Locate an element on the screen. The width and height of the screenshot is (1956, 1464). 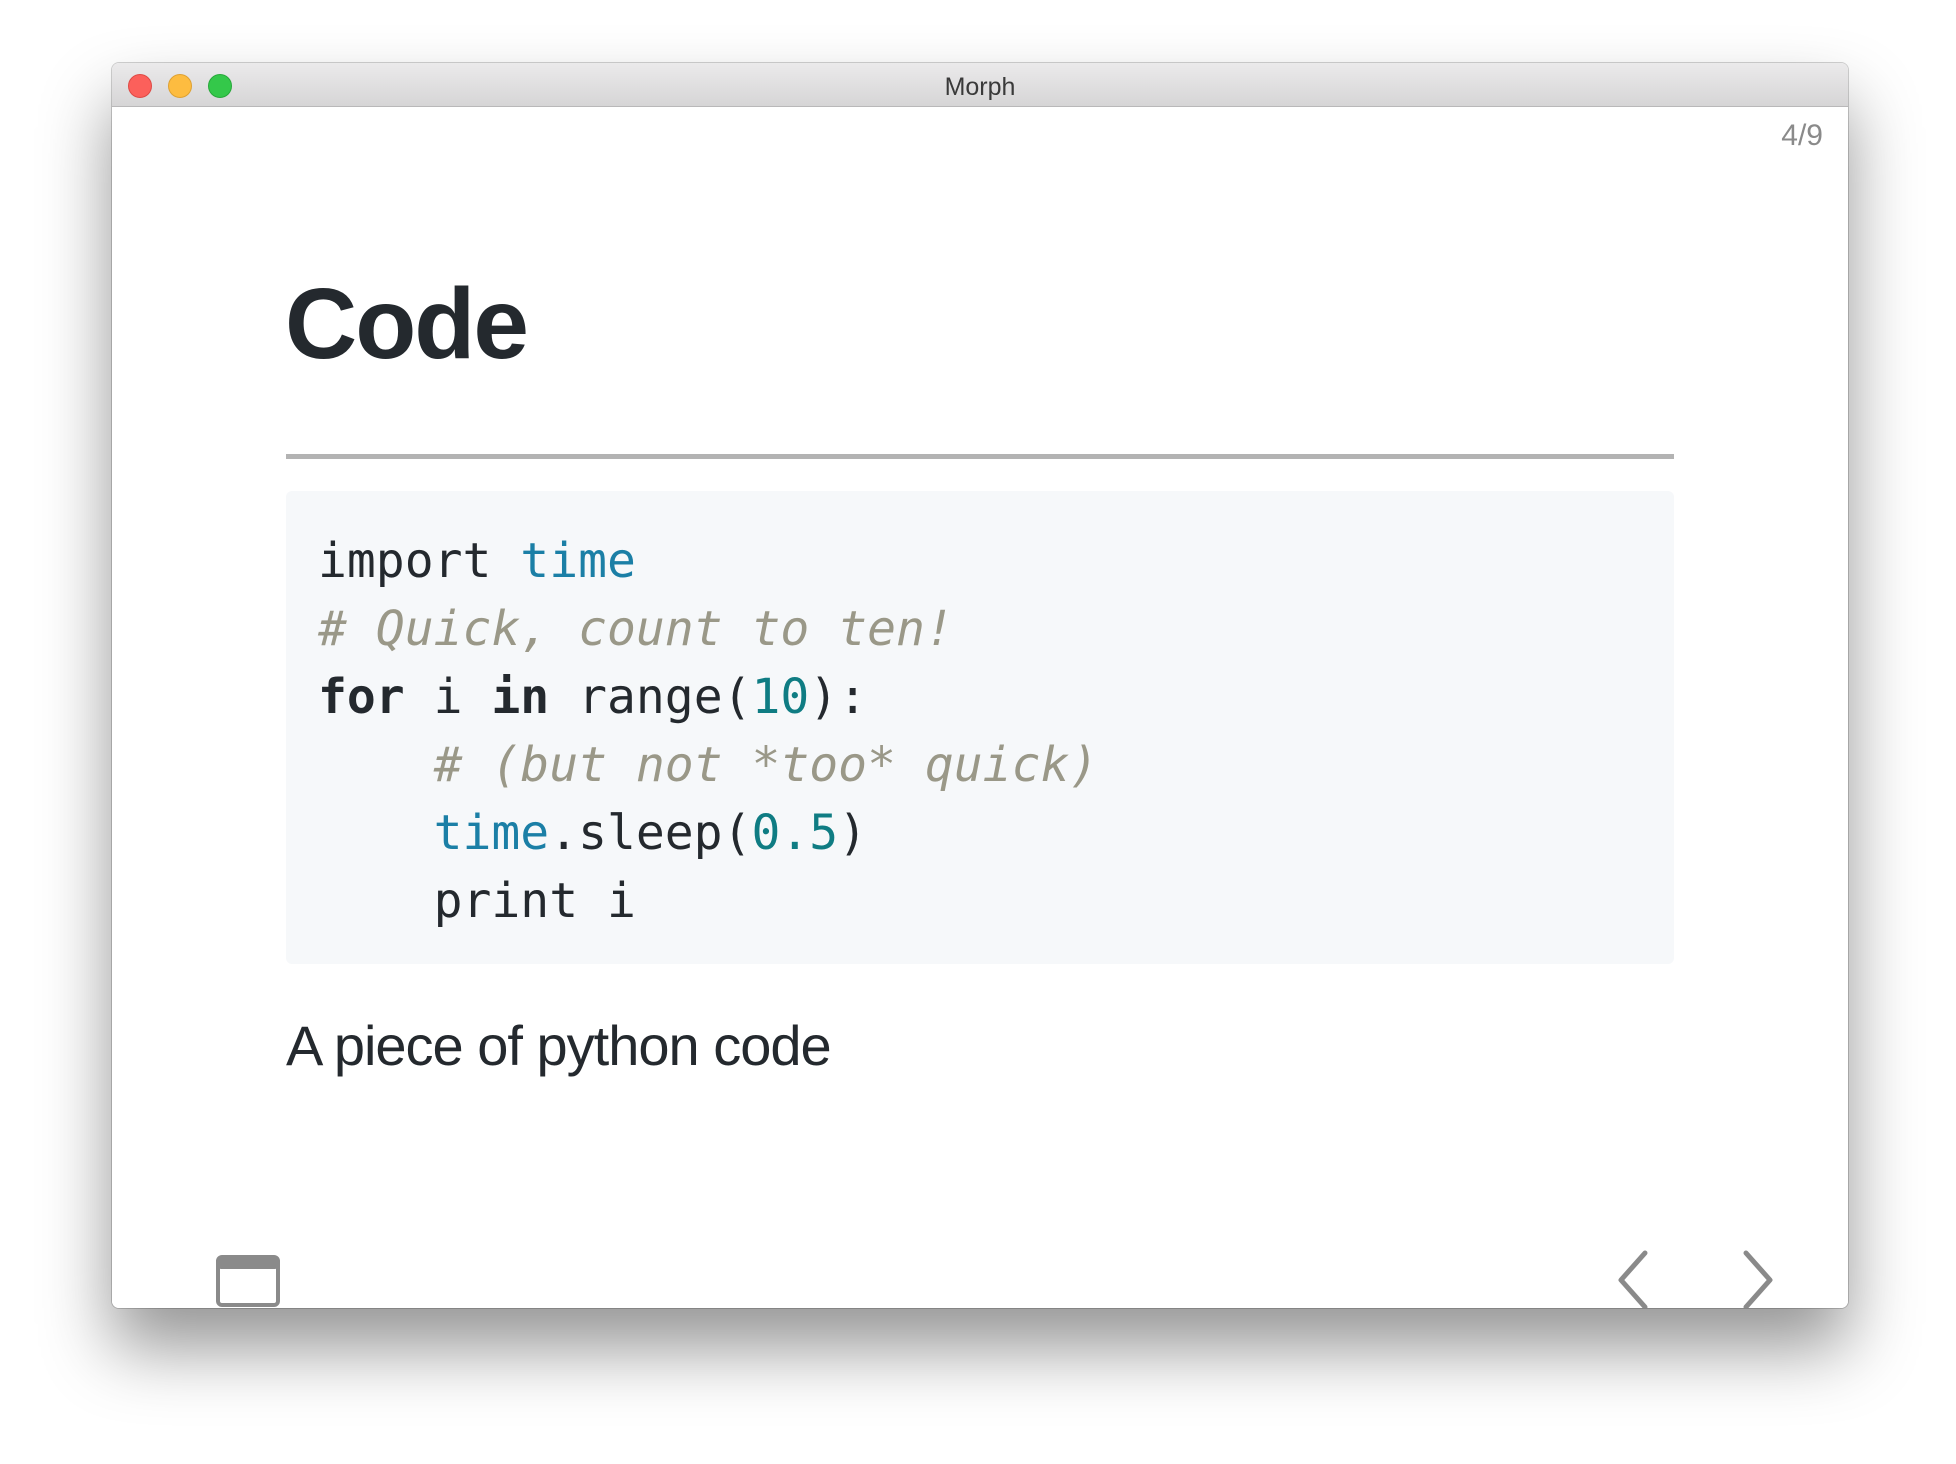
code-token: print i is located at coordinates (534, 901).